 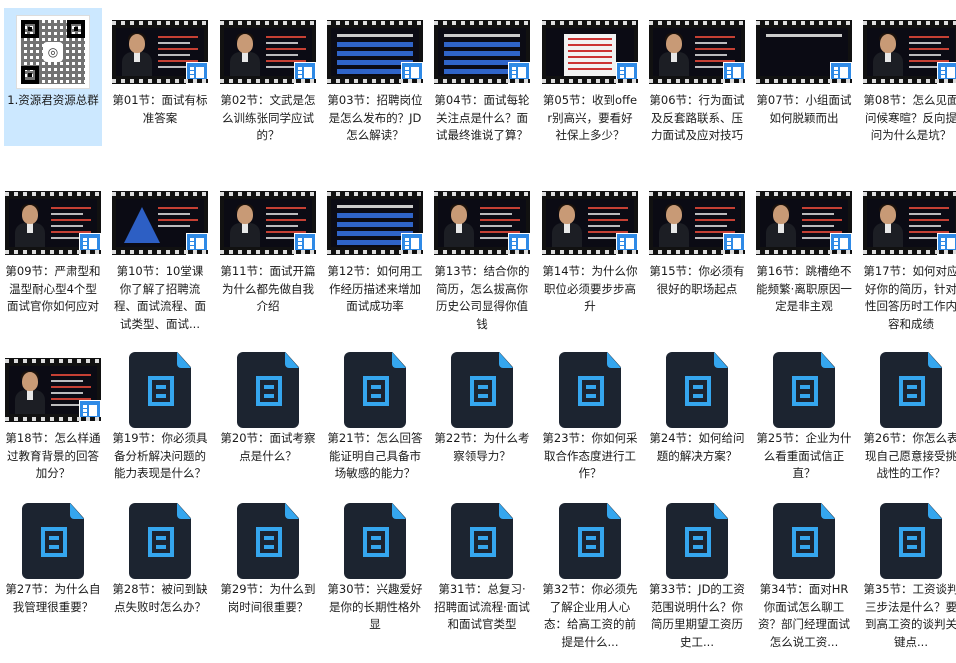 I want to click on file-item: 第09节：严肃型和温型耐心型4个型面试官你如何应对, so click(x=53, y=262).